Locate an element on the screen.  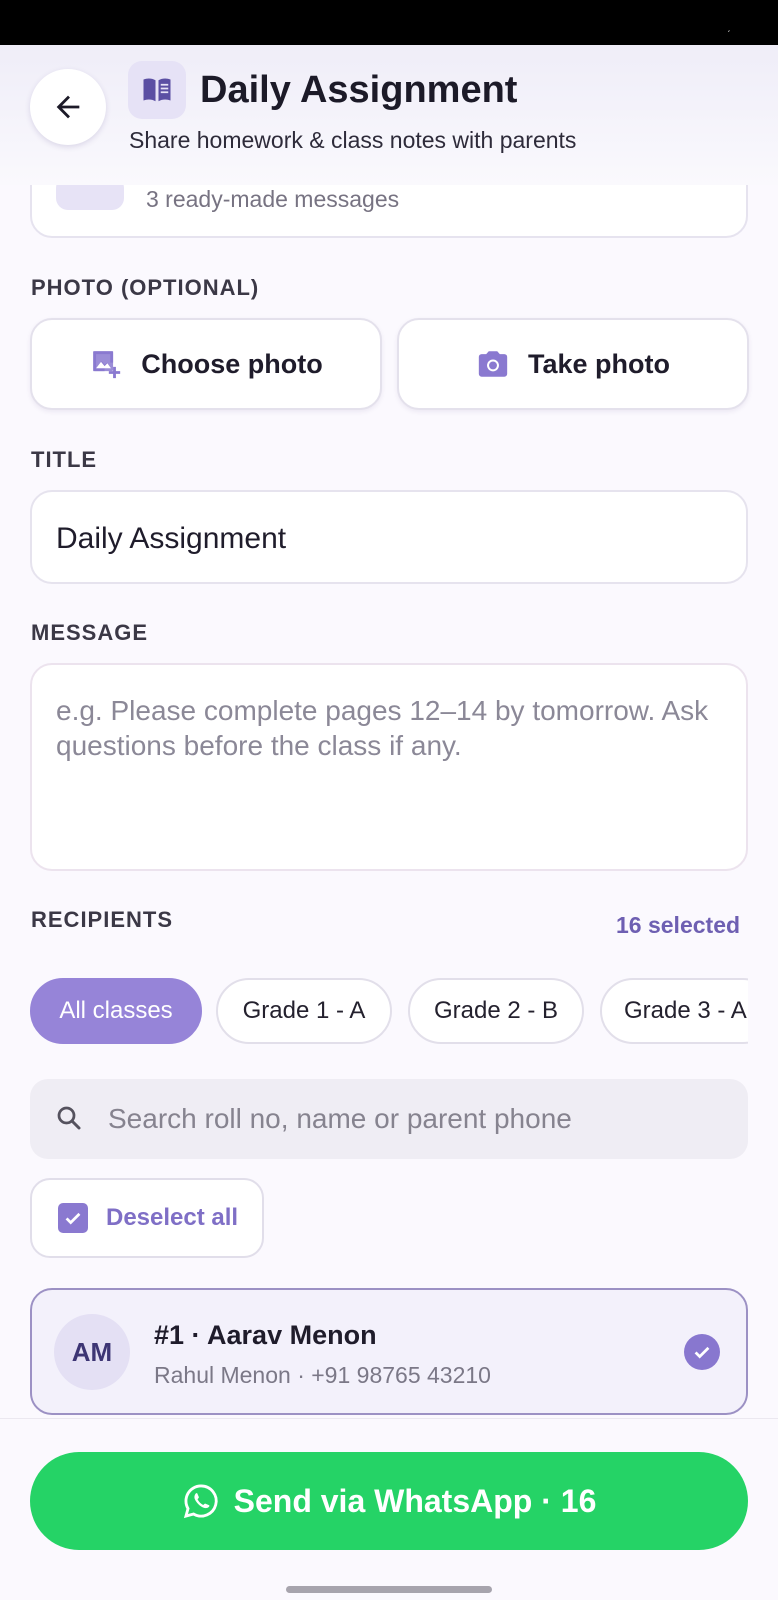
search-icon is located at coordinates (69, 1118).